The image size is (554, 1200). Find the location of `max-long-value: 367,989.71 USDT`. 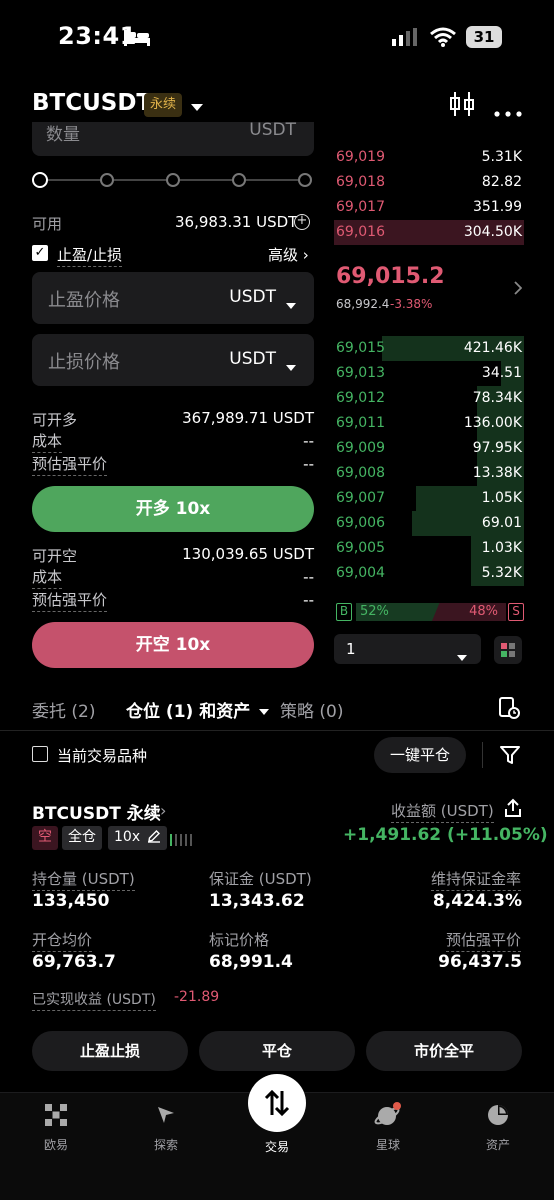

max-long-value: 367,989.71 USDT is located at coordinates (248, 418).